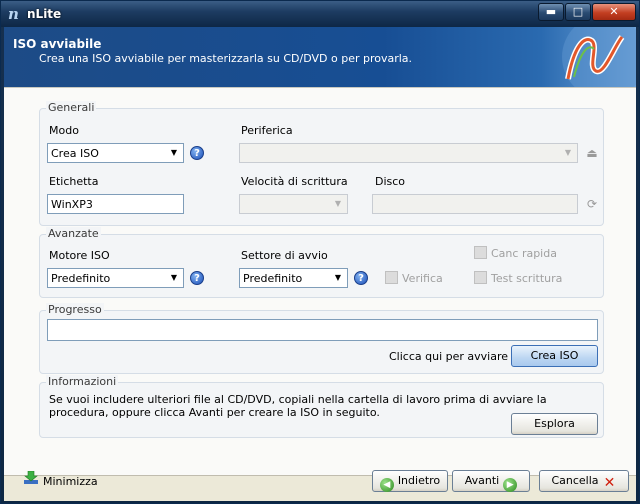  What do you see at coordinates (590, 57) in the screenshot?
I see `nlite-header-logo-icon` at bounding box center [590, 57].